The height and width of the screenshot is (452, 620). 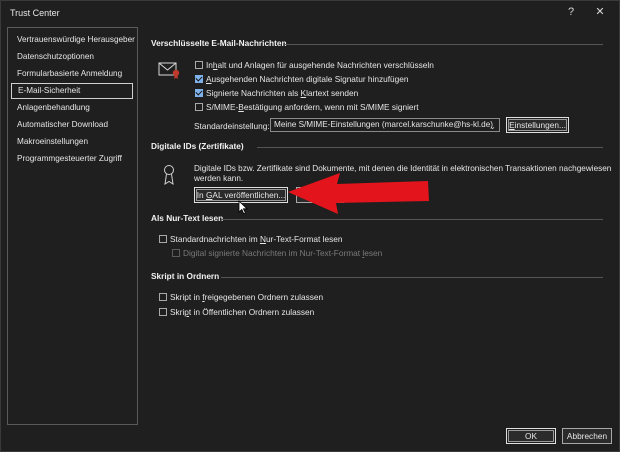 I want to click on smime-receipt-checkbox, so click(x=199, y=107).